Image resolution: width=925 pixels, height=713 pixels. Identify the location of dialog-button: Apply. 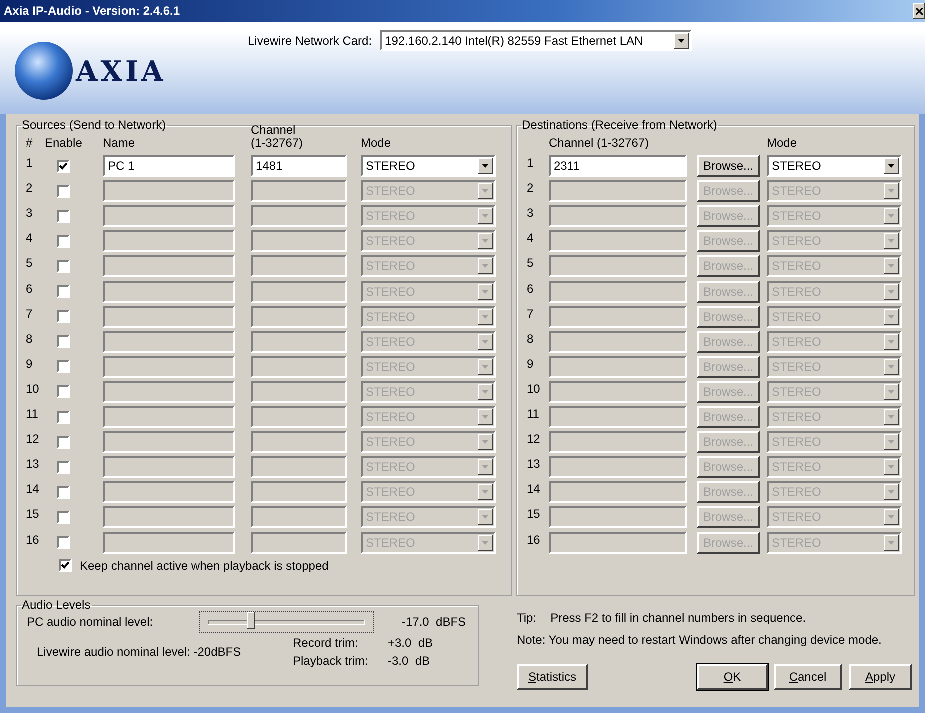
(880, 677).